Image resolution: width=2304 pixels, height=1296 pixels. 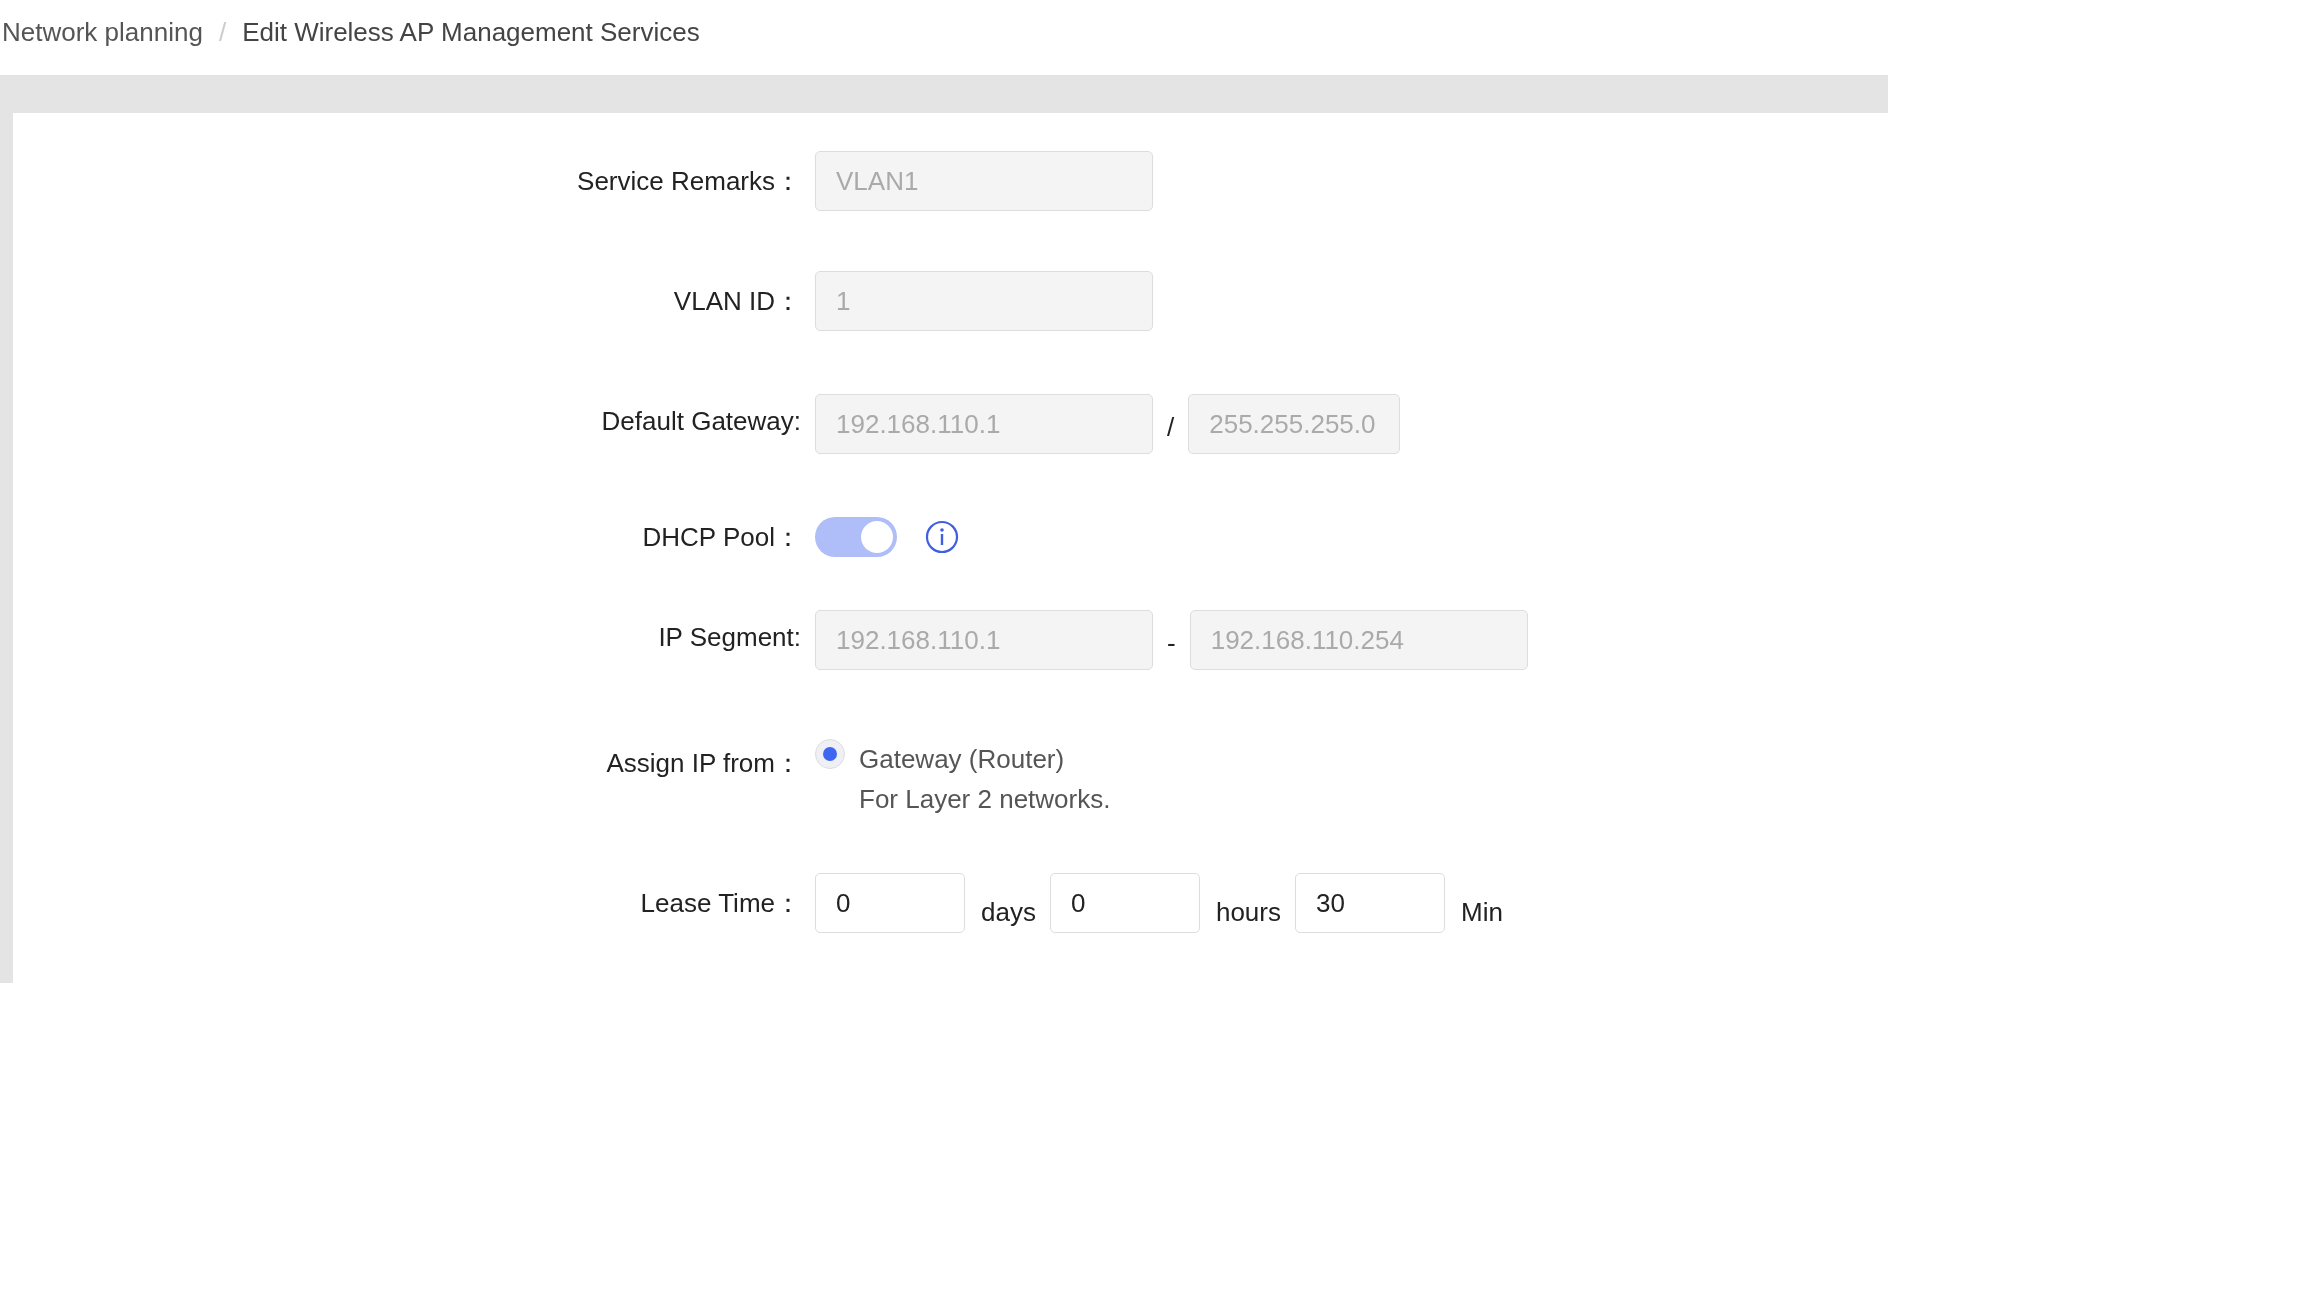 I want to click on radio-button, so click(x=830, y=754).